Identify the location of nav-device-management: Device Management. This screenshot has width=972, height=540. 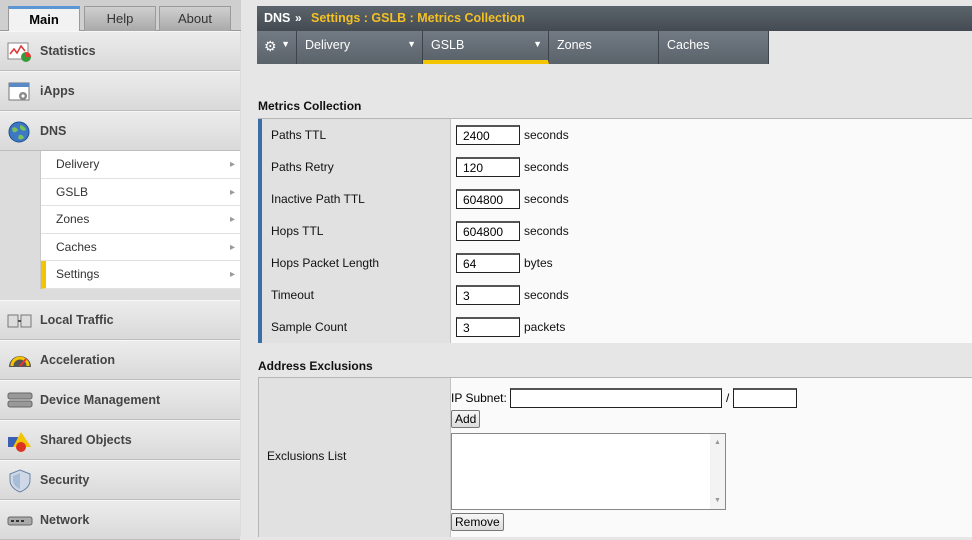
(120, 400).